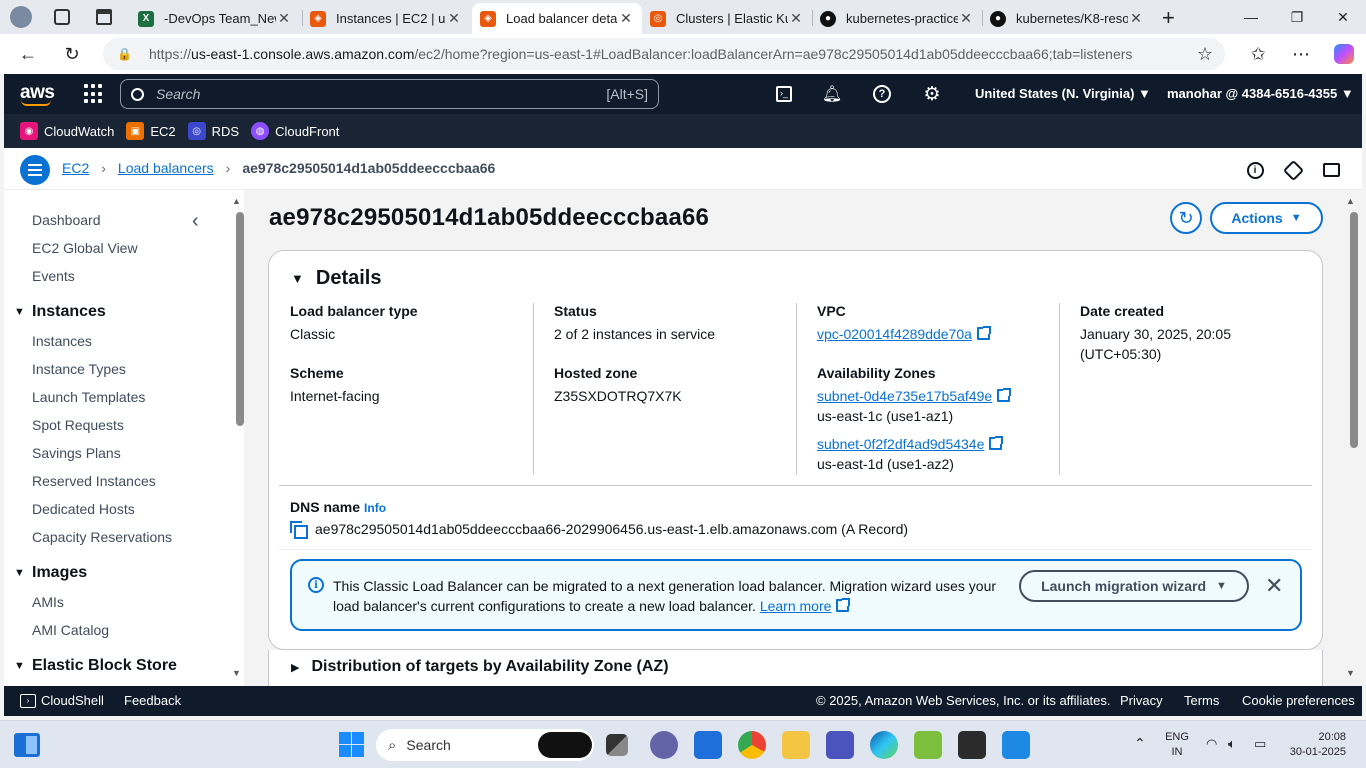 This screenshot has width=1366, height=768. What do you see at coordinates (240, 319) in the screenshot?
I see `side-nav-scrollbar` at bounding box center [240, 319].